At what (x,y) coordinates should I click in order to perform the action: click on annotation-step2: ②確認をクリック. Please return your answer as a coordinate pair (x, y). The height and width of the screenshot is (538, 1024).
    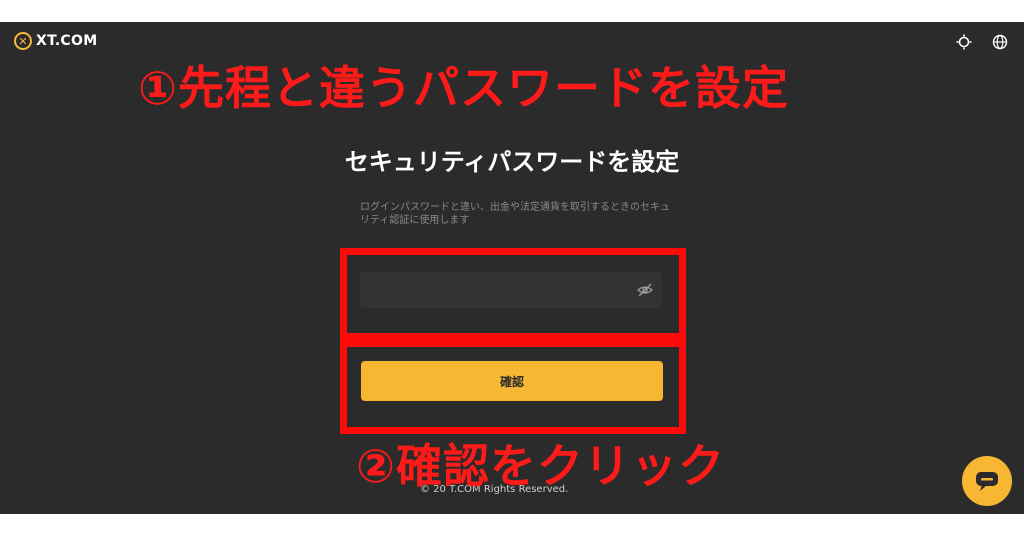
    Looking at the image, I should click on (540, 466).